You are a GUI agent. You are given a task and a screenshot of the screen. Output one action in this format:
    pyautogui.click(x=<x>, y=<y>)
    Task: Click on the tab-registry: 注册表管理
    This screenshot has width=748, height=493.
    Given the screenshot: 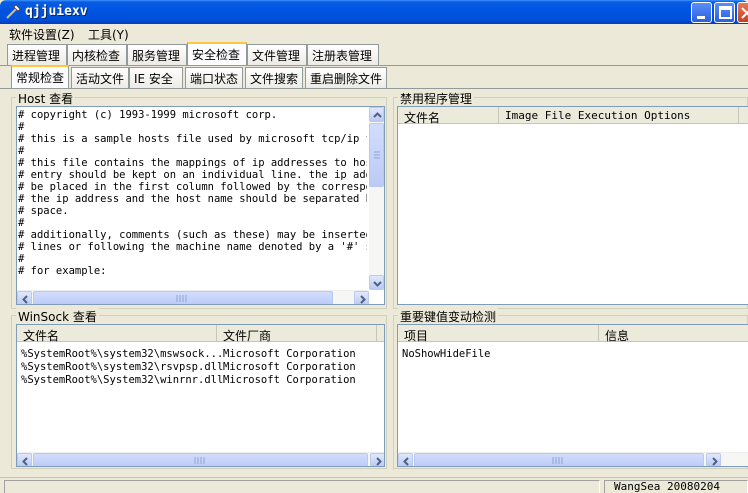 What is the action you would take?
    pyautogui.click(x=343, y=54)
    